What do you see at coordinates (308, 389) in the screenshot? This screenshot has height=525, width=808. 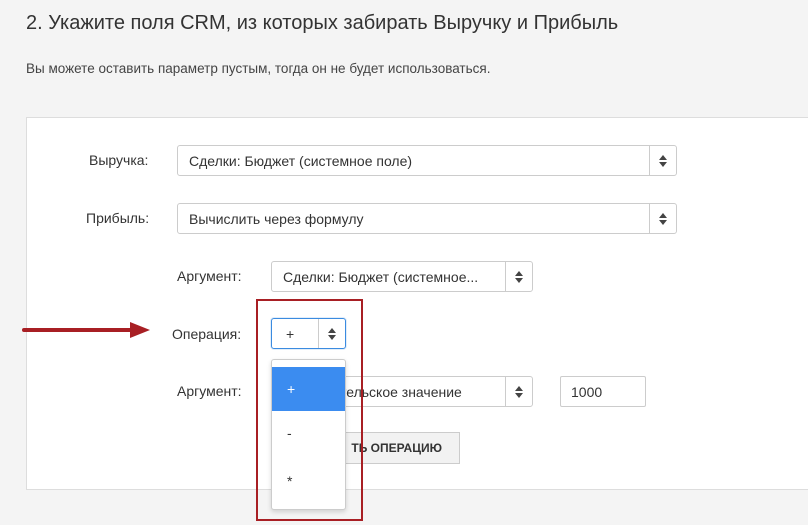 I see `operation-option-plus: +` at bounding box center [308, 389].